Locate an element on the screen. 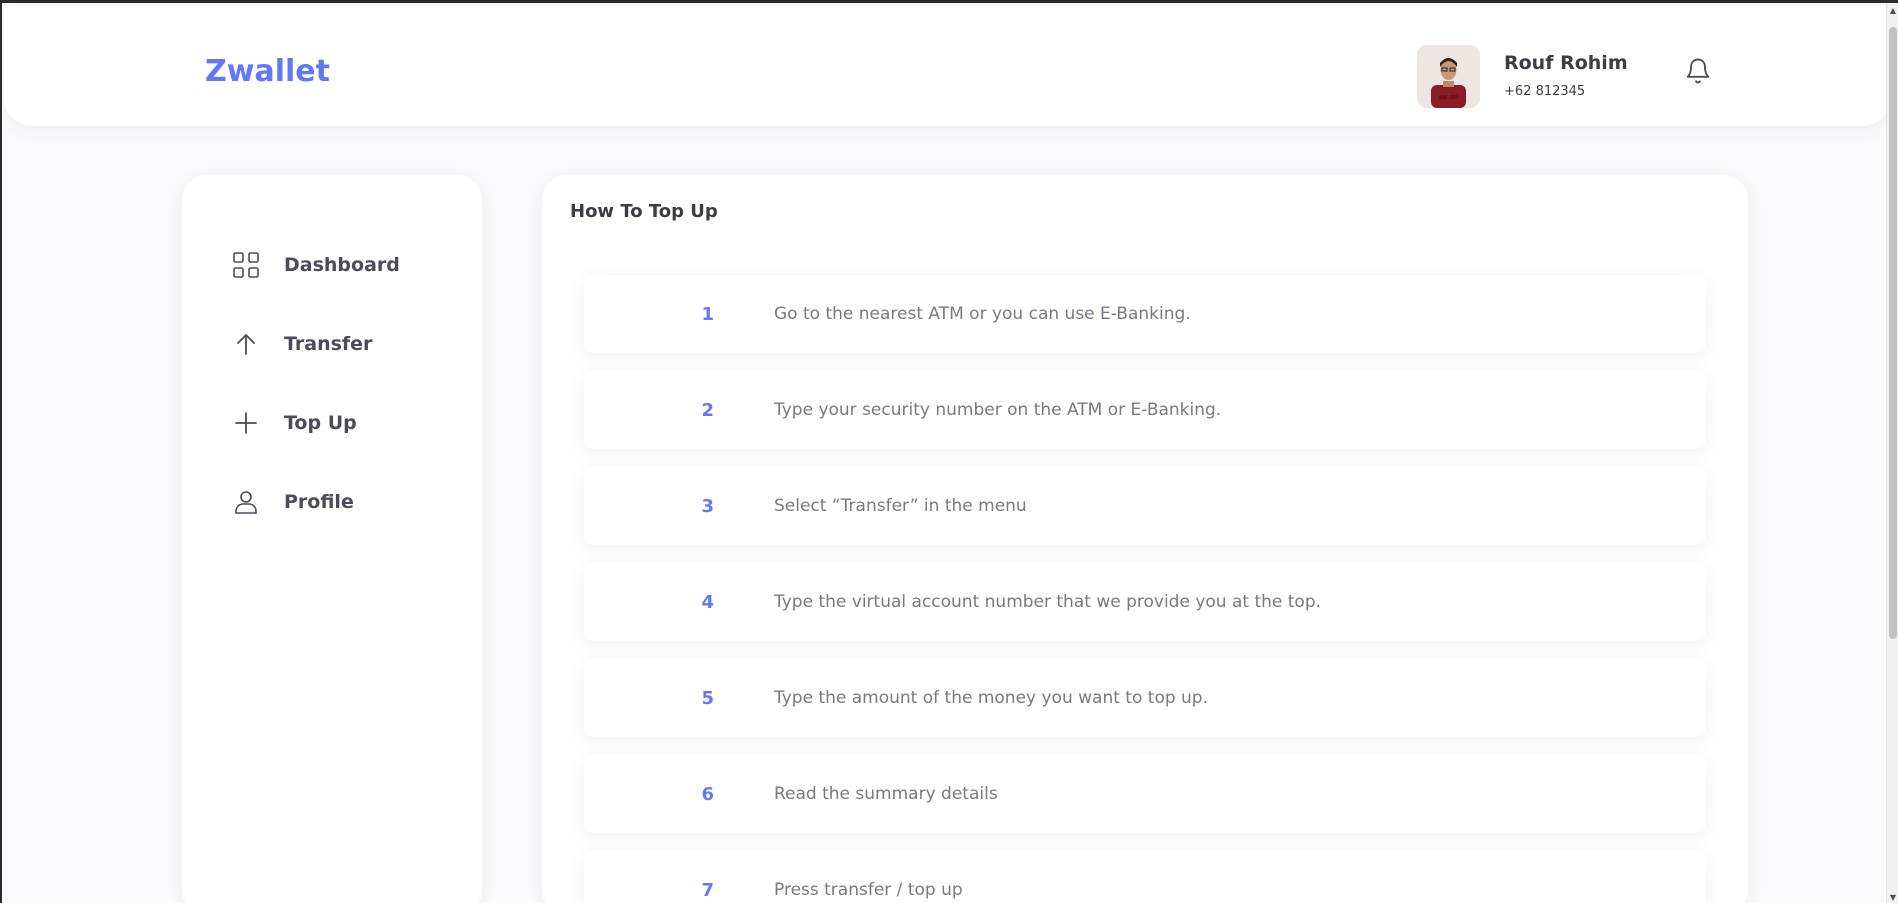 Image resolution: width=1898 pixels, height=903 pixels. avatar is located at coordinates (1448, 76).